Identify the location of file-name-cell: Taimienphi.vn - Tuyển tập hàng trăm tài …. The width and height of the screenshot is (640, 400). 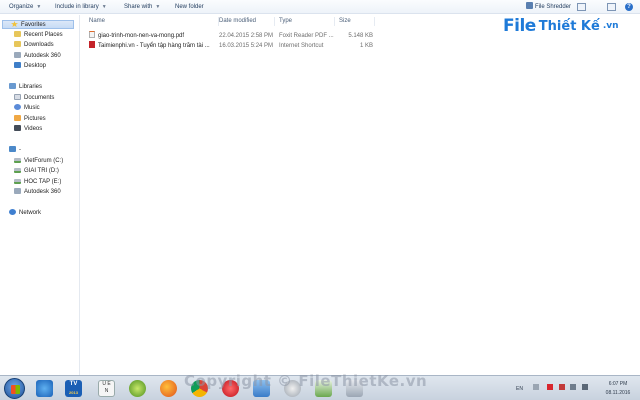
(153, 46).